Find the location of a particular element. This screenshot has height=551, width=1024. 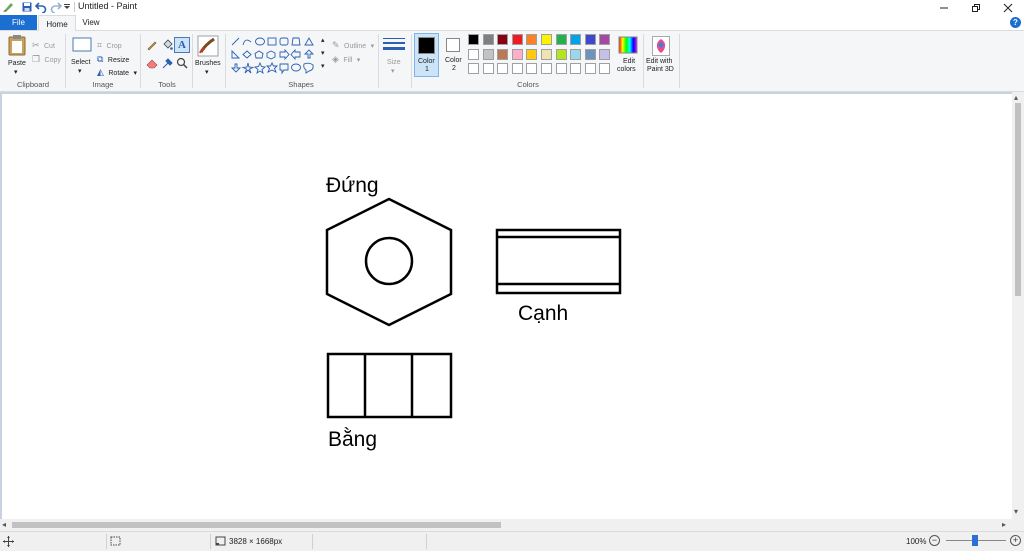

horizontal-scrollbar: ◂ ▸ is located at coordinates (506, 525).